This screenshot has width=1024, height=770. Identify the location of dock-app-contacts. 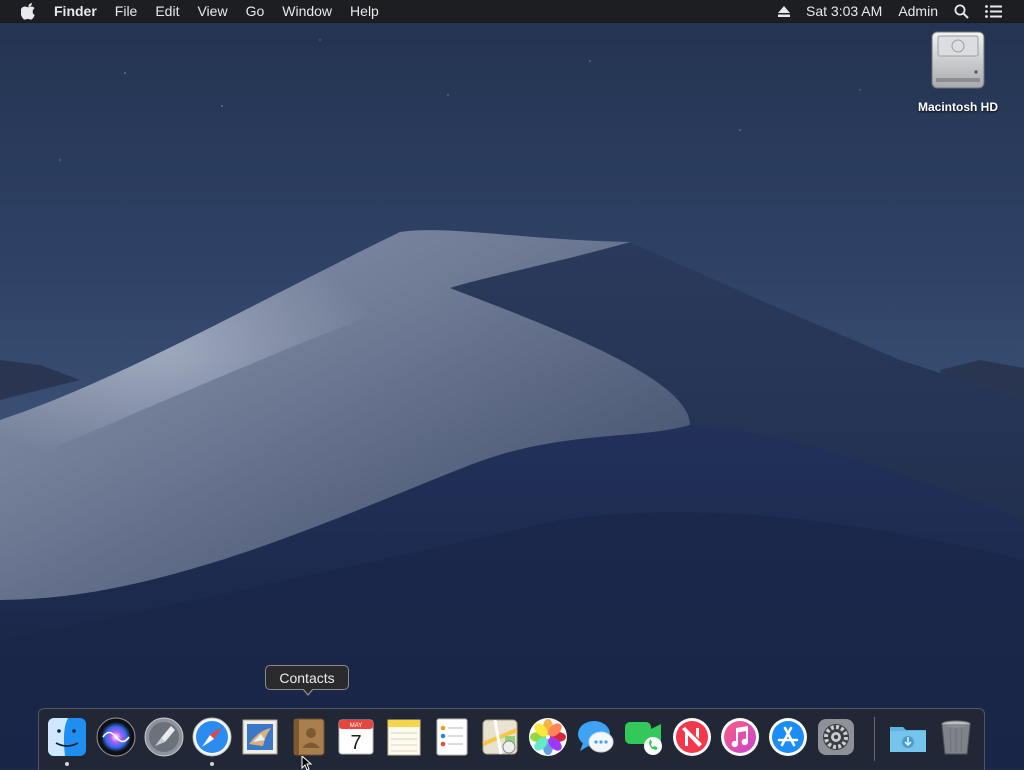
(308, 737).